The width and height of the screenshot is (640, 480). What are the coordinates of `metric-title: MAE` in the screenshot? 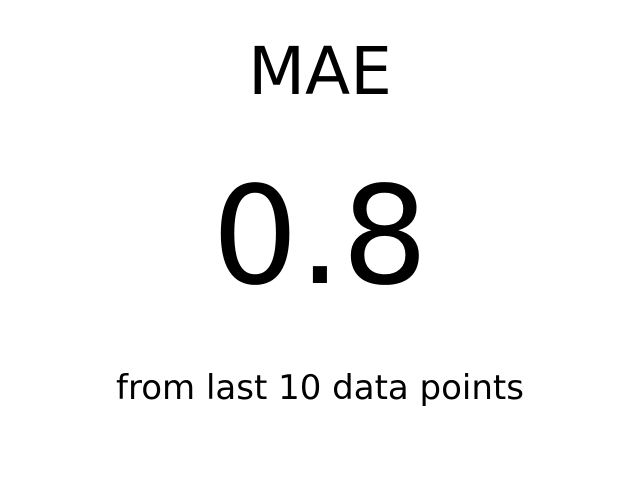 It's located at (320, 71).